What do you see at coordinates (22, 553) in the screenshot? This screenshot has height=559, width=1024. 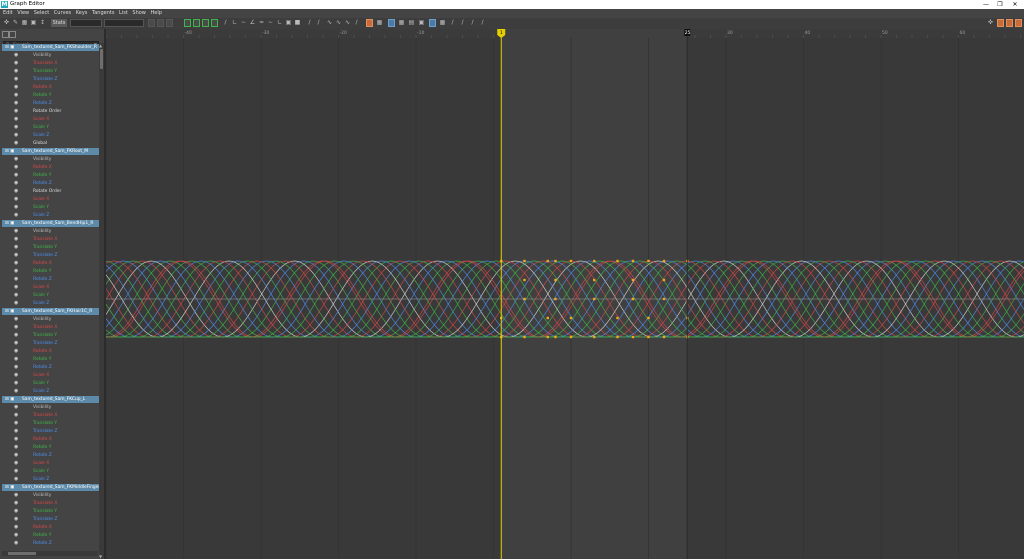 I see `hscrollbar-thumb` at bounding box center [22, 553].